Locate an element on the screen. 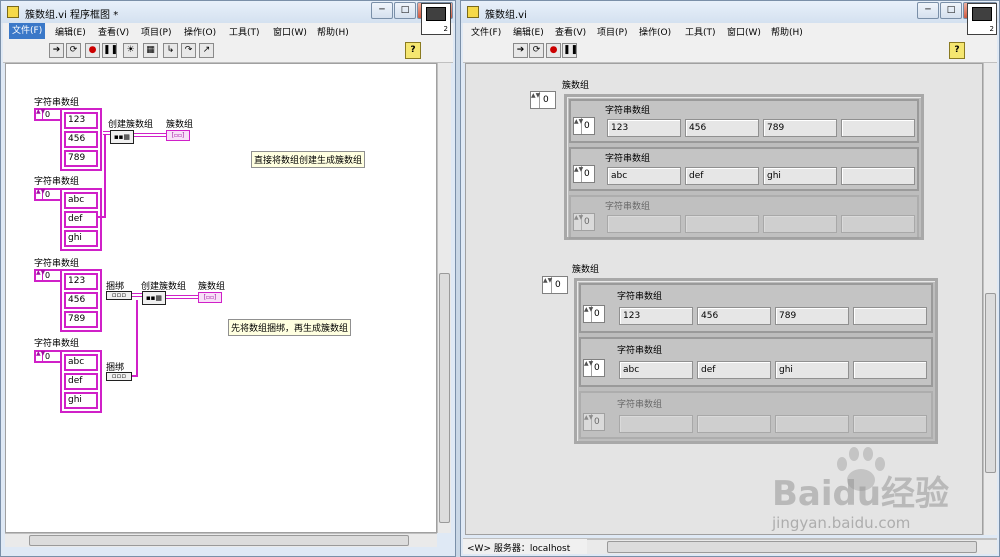 The width and height of the screenshot is (1000, 557). highlight-execution-icon: ☀ is located at coordinates (130, 50).